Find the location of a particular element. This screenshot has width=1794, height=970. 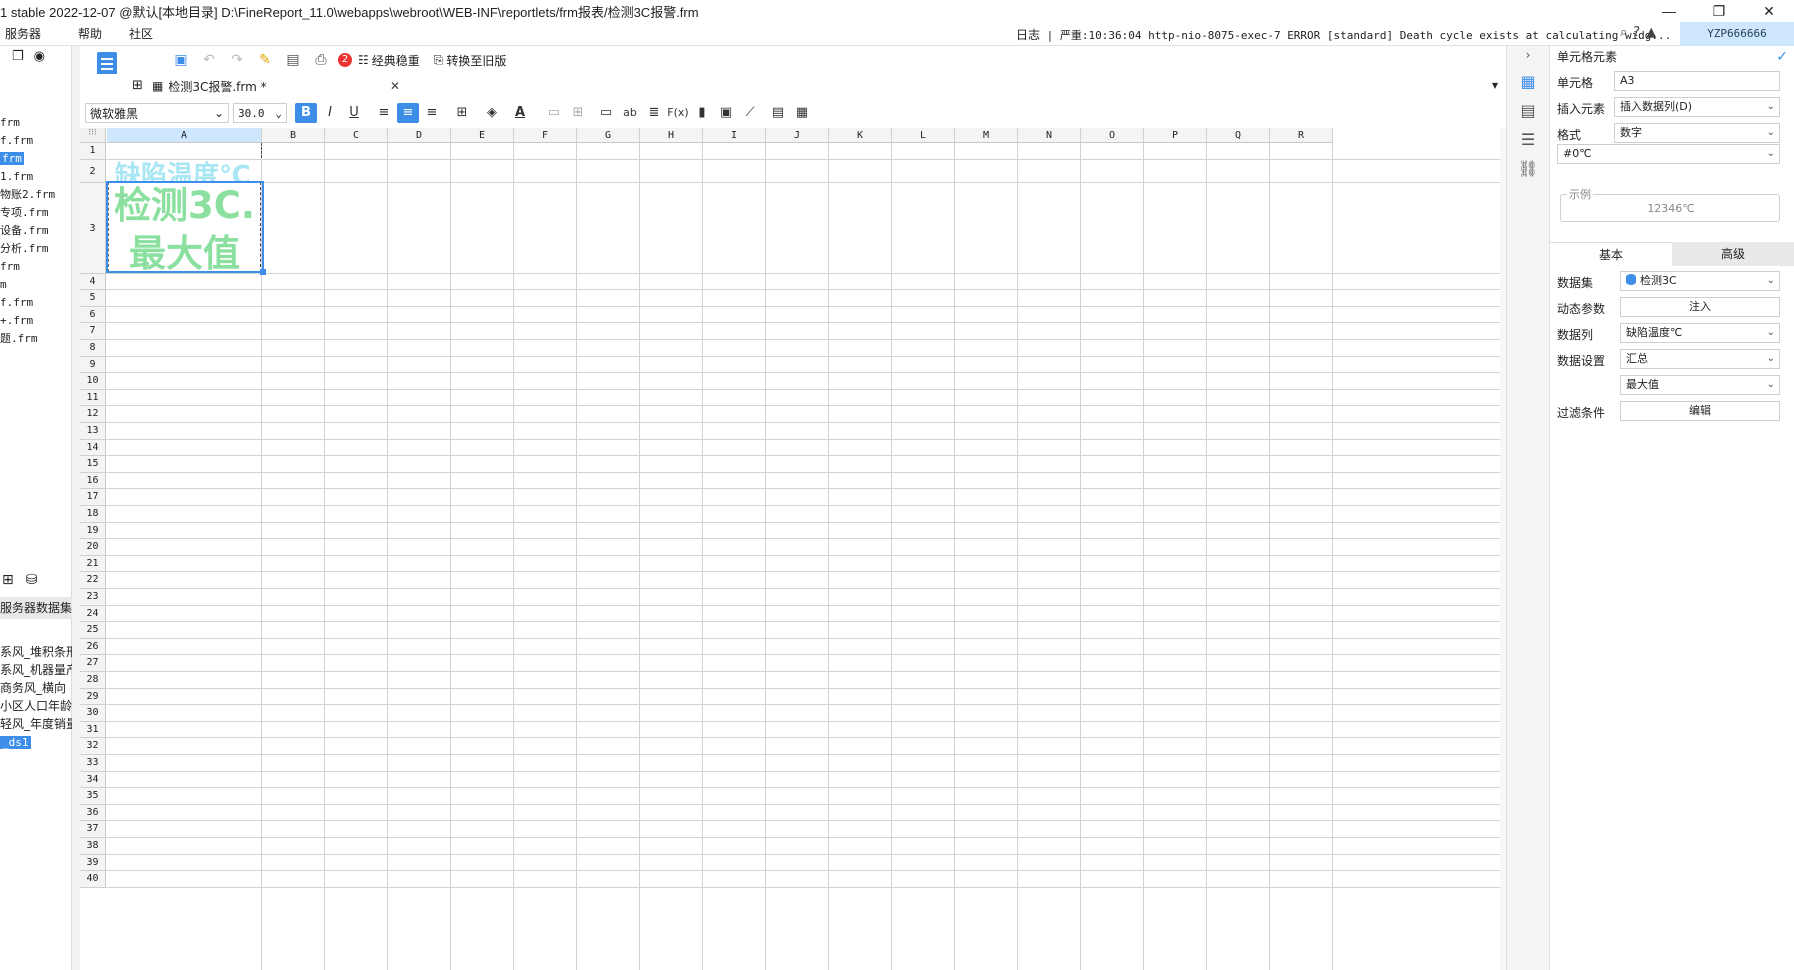

search-icon: ⌕ is located at coordinates (1623, 32).